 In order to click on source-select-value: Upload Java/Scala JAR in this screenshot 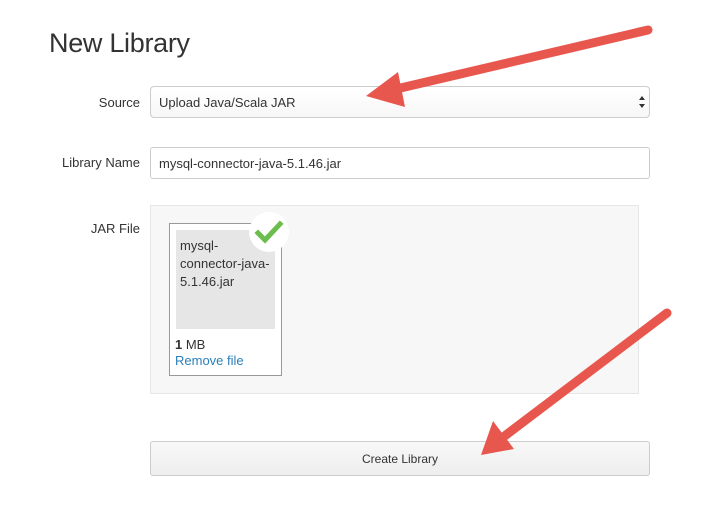, I will do `click(227, 102)`.